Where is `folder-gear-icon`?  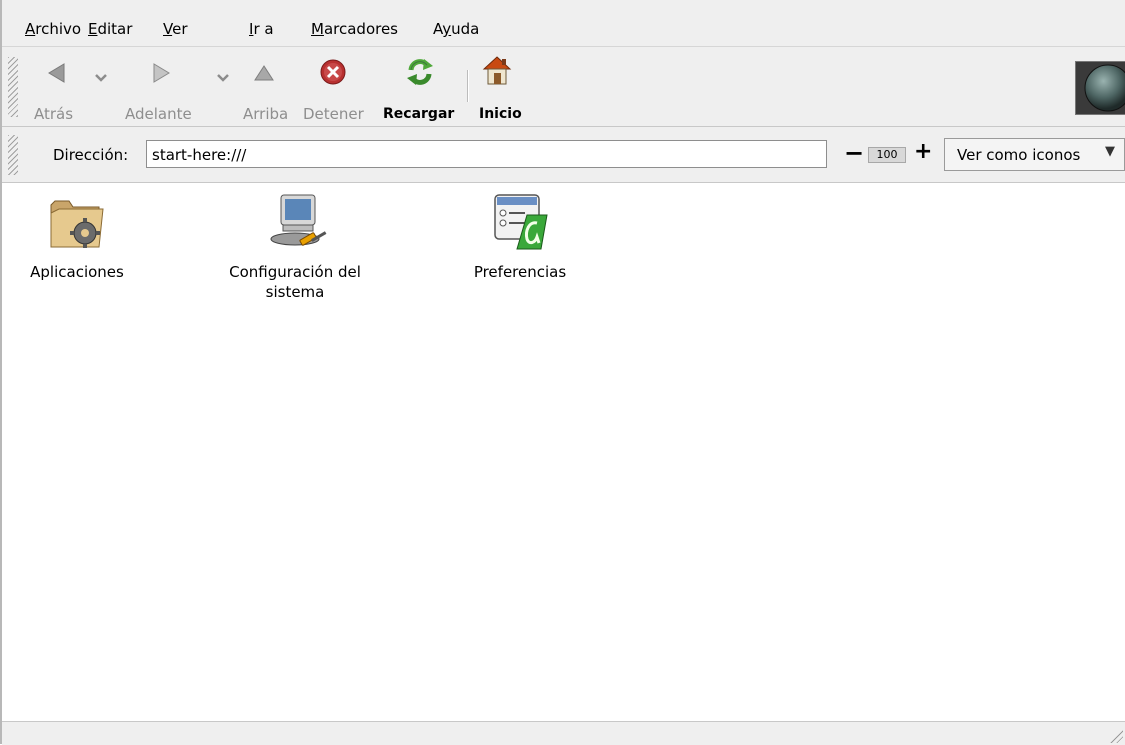
folder-gear-icon is located at coordinates (77, 224).